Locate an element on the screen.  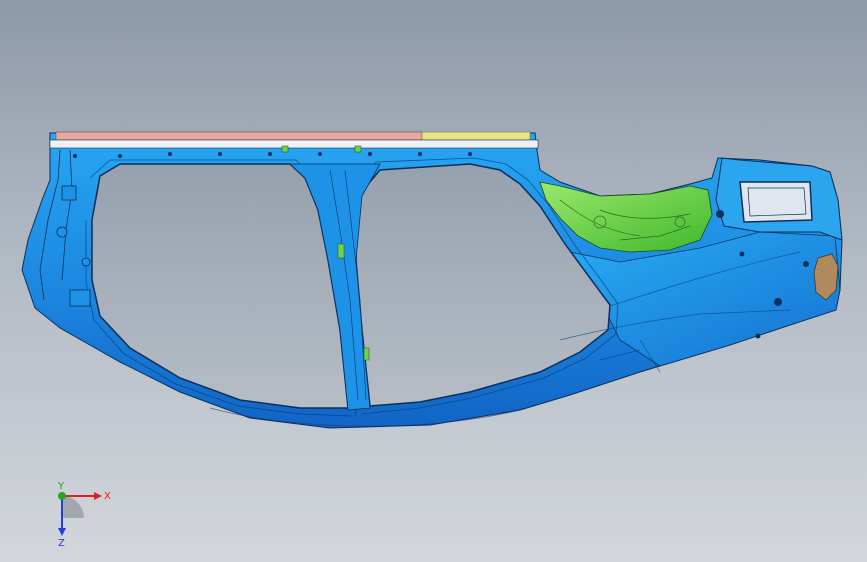
triad-shadow is located at coordinates (73, 507).